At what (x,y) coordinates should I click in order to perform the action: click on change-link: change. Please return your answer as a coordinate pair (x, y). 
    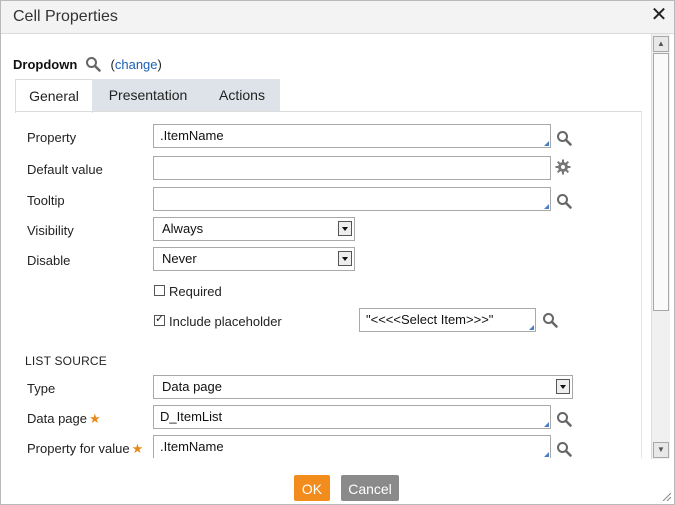
    Looking at the image, I should click on (136, 64).